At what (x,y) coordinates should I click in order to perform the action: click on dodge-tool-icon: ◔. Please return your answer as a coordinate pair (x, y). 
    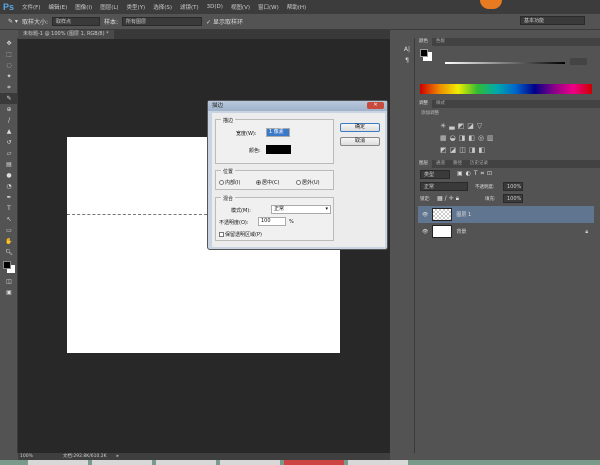
    Looking at the image, I should click on (9, 186).